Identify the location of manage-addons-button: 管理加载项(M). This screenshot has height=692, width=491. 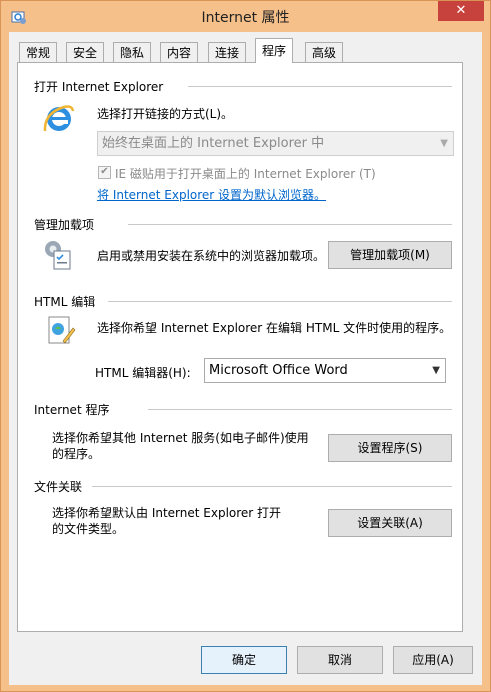
(390, 255).